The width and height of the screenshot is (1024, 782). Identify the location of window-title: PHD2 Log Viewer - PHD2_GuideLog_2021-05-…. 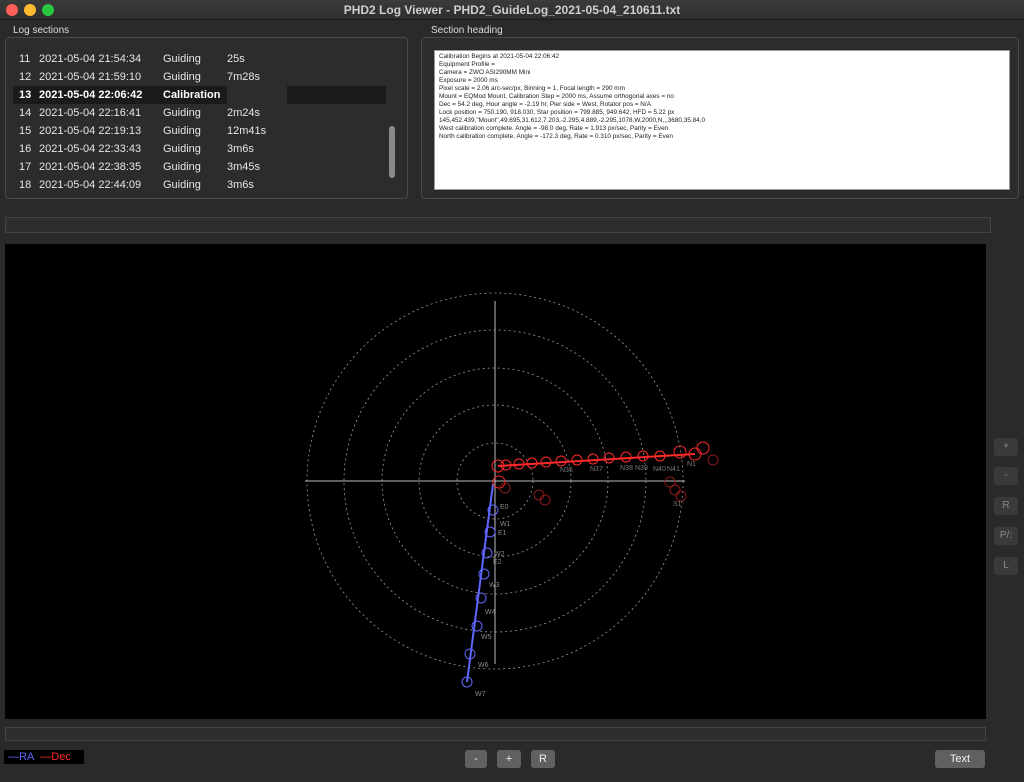
(512, 10).